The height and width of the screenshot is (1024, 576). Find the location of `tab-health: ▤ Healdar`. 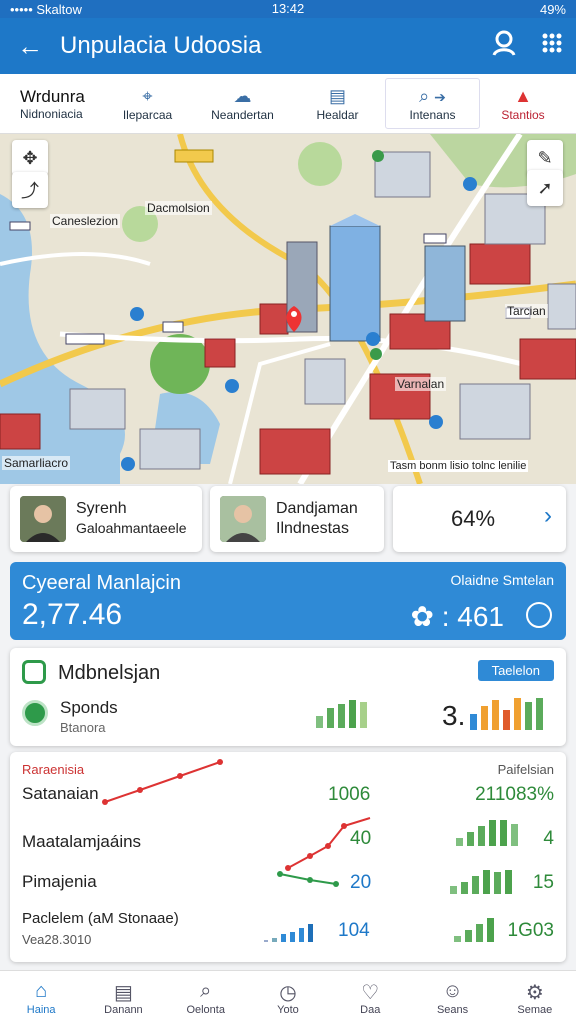

tab-health: ▤ Healdar is located at coordinates (337, 103).